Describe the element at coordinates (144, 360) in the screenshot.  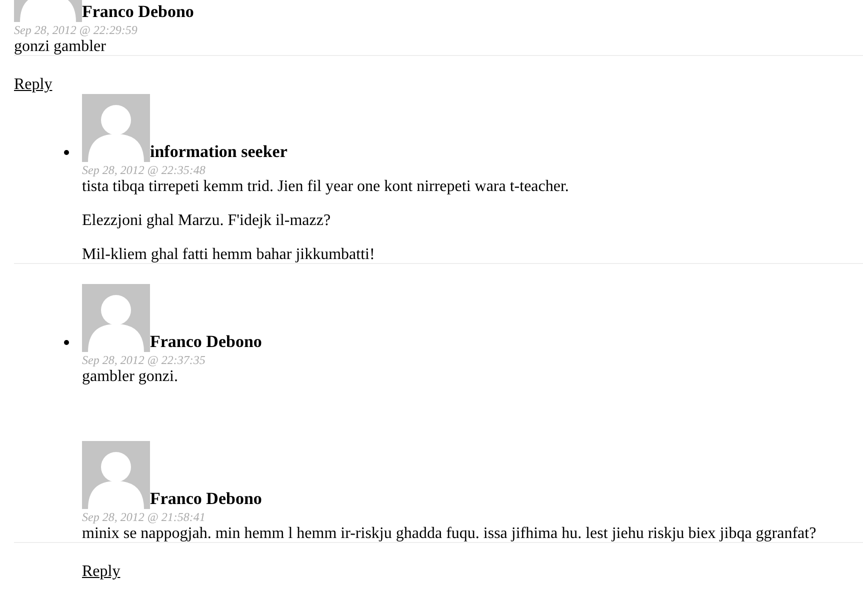
I see `comment-date: Sep 28, 2012 @ 22:37:35` at that location.